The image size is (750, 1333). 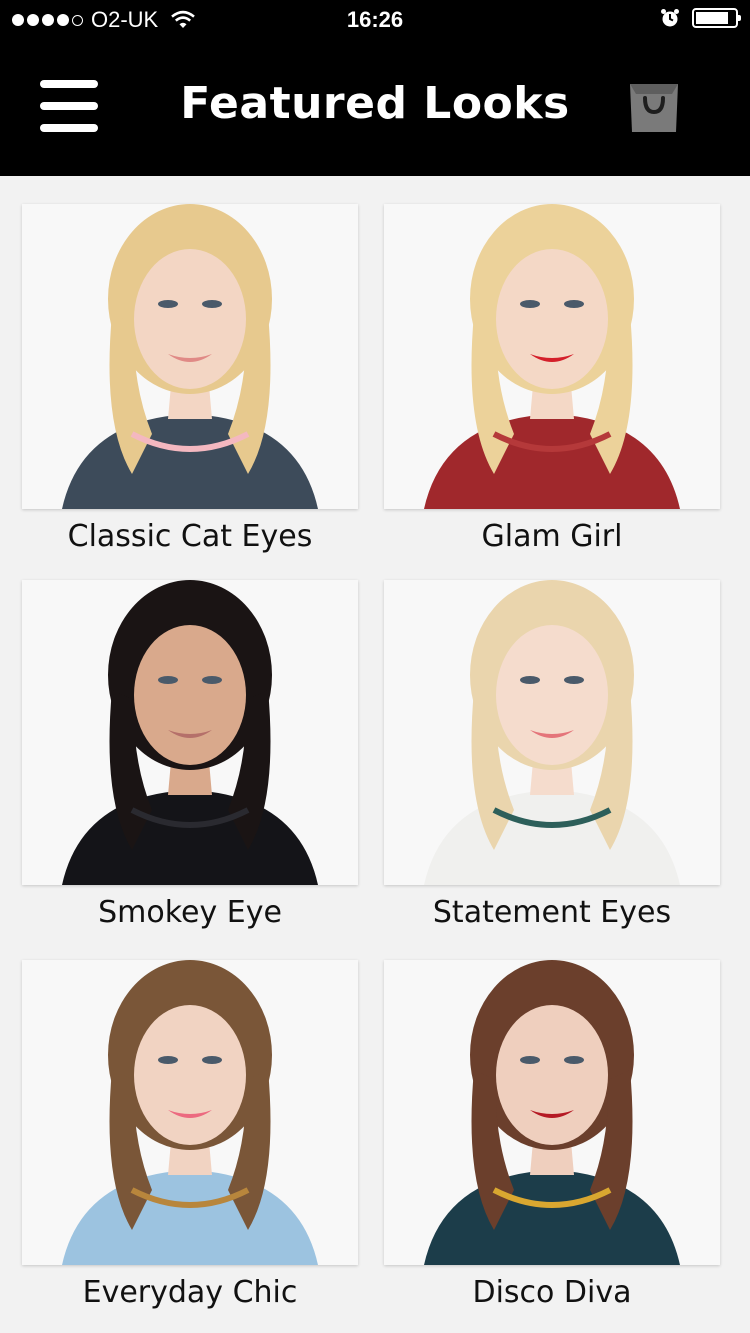 I want to click on look-card: Classic Cat Eyes, so click(x=190, y=379).